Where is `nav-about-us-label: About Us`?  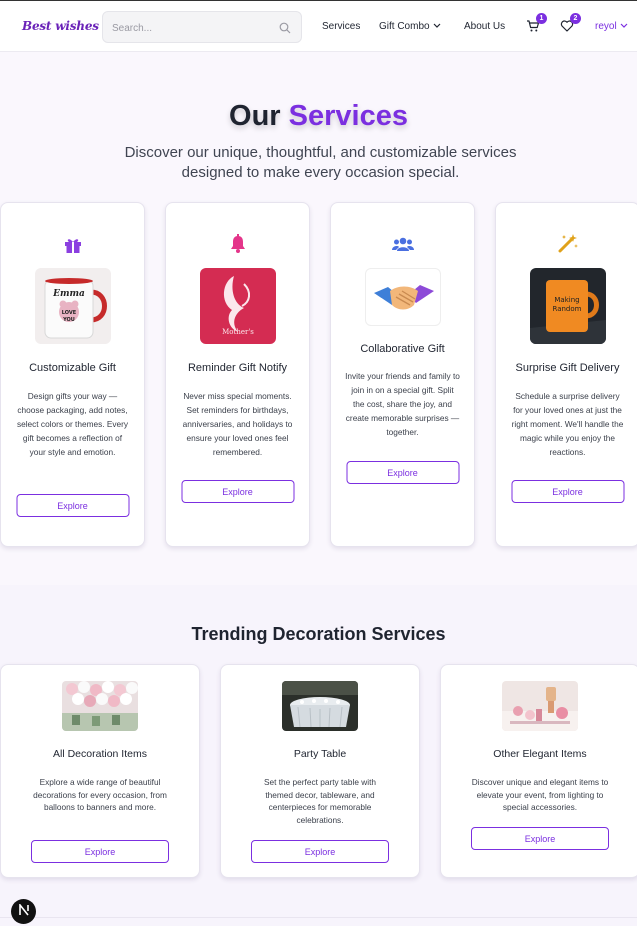 nav-about-us-label: About Us is located at coordinates (485, 26).